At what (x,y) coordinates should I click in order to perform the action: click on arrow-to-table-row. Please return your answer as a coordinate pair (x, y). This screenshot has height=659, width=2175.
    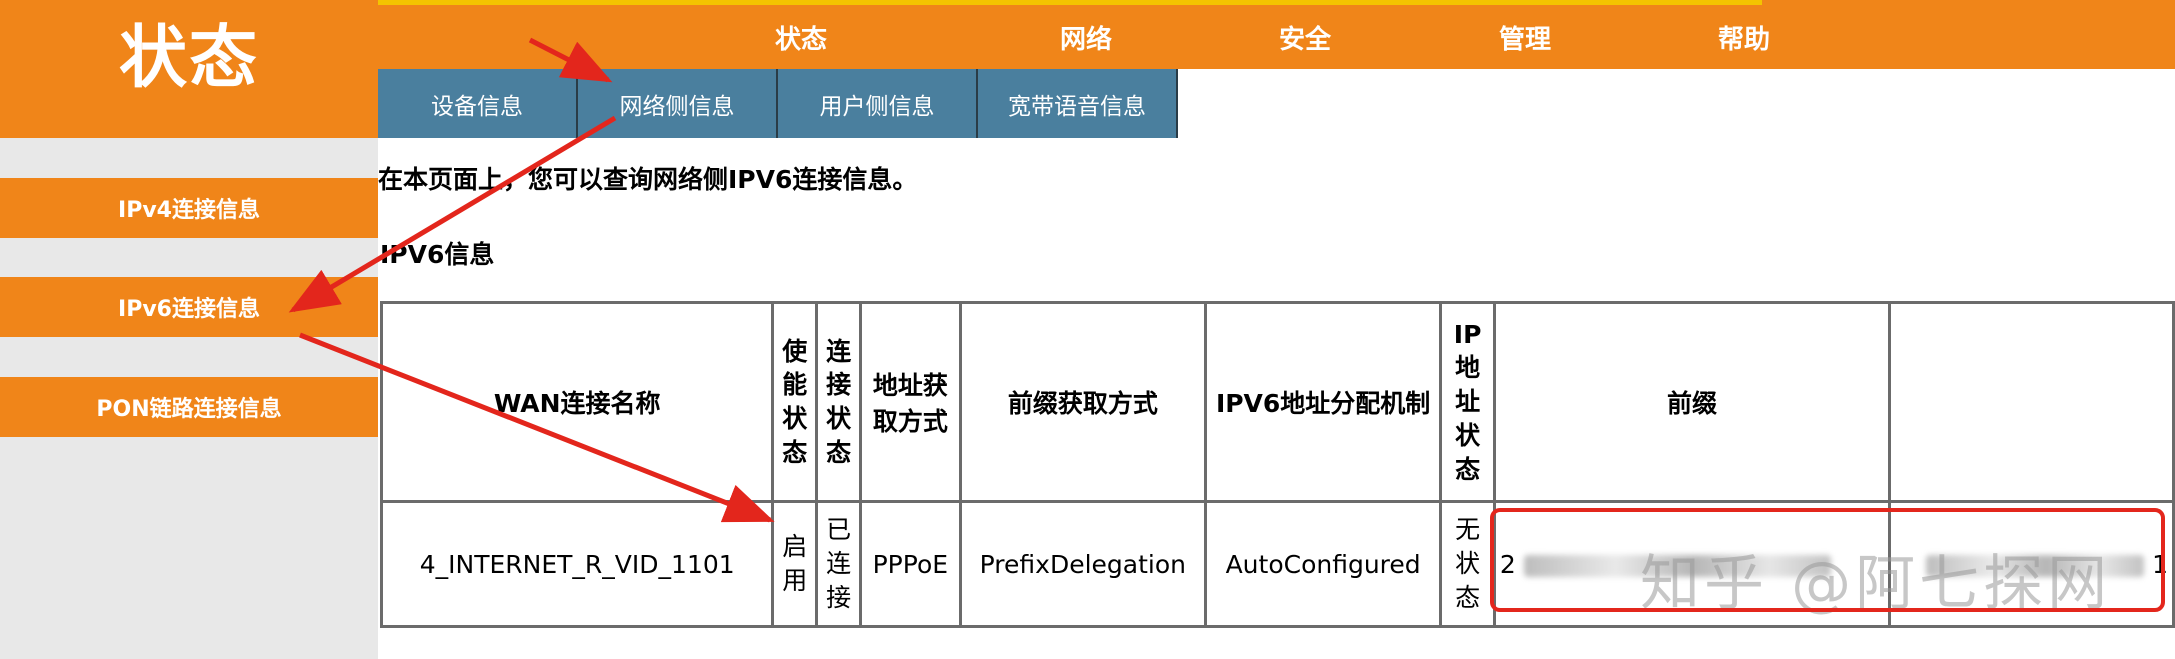
    Looking at the image, I should click on (537, 427).